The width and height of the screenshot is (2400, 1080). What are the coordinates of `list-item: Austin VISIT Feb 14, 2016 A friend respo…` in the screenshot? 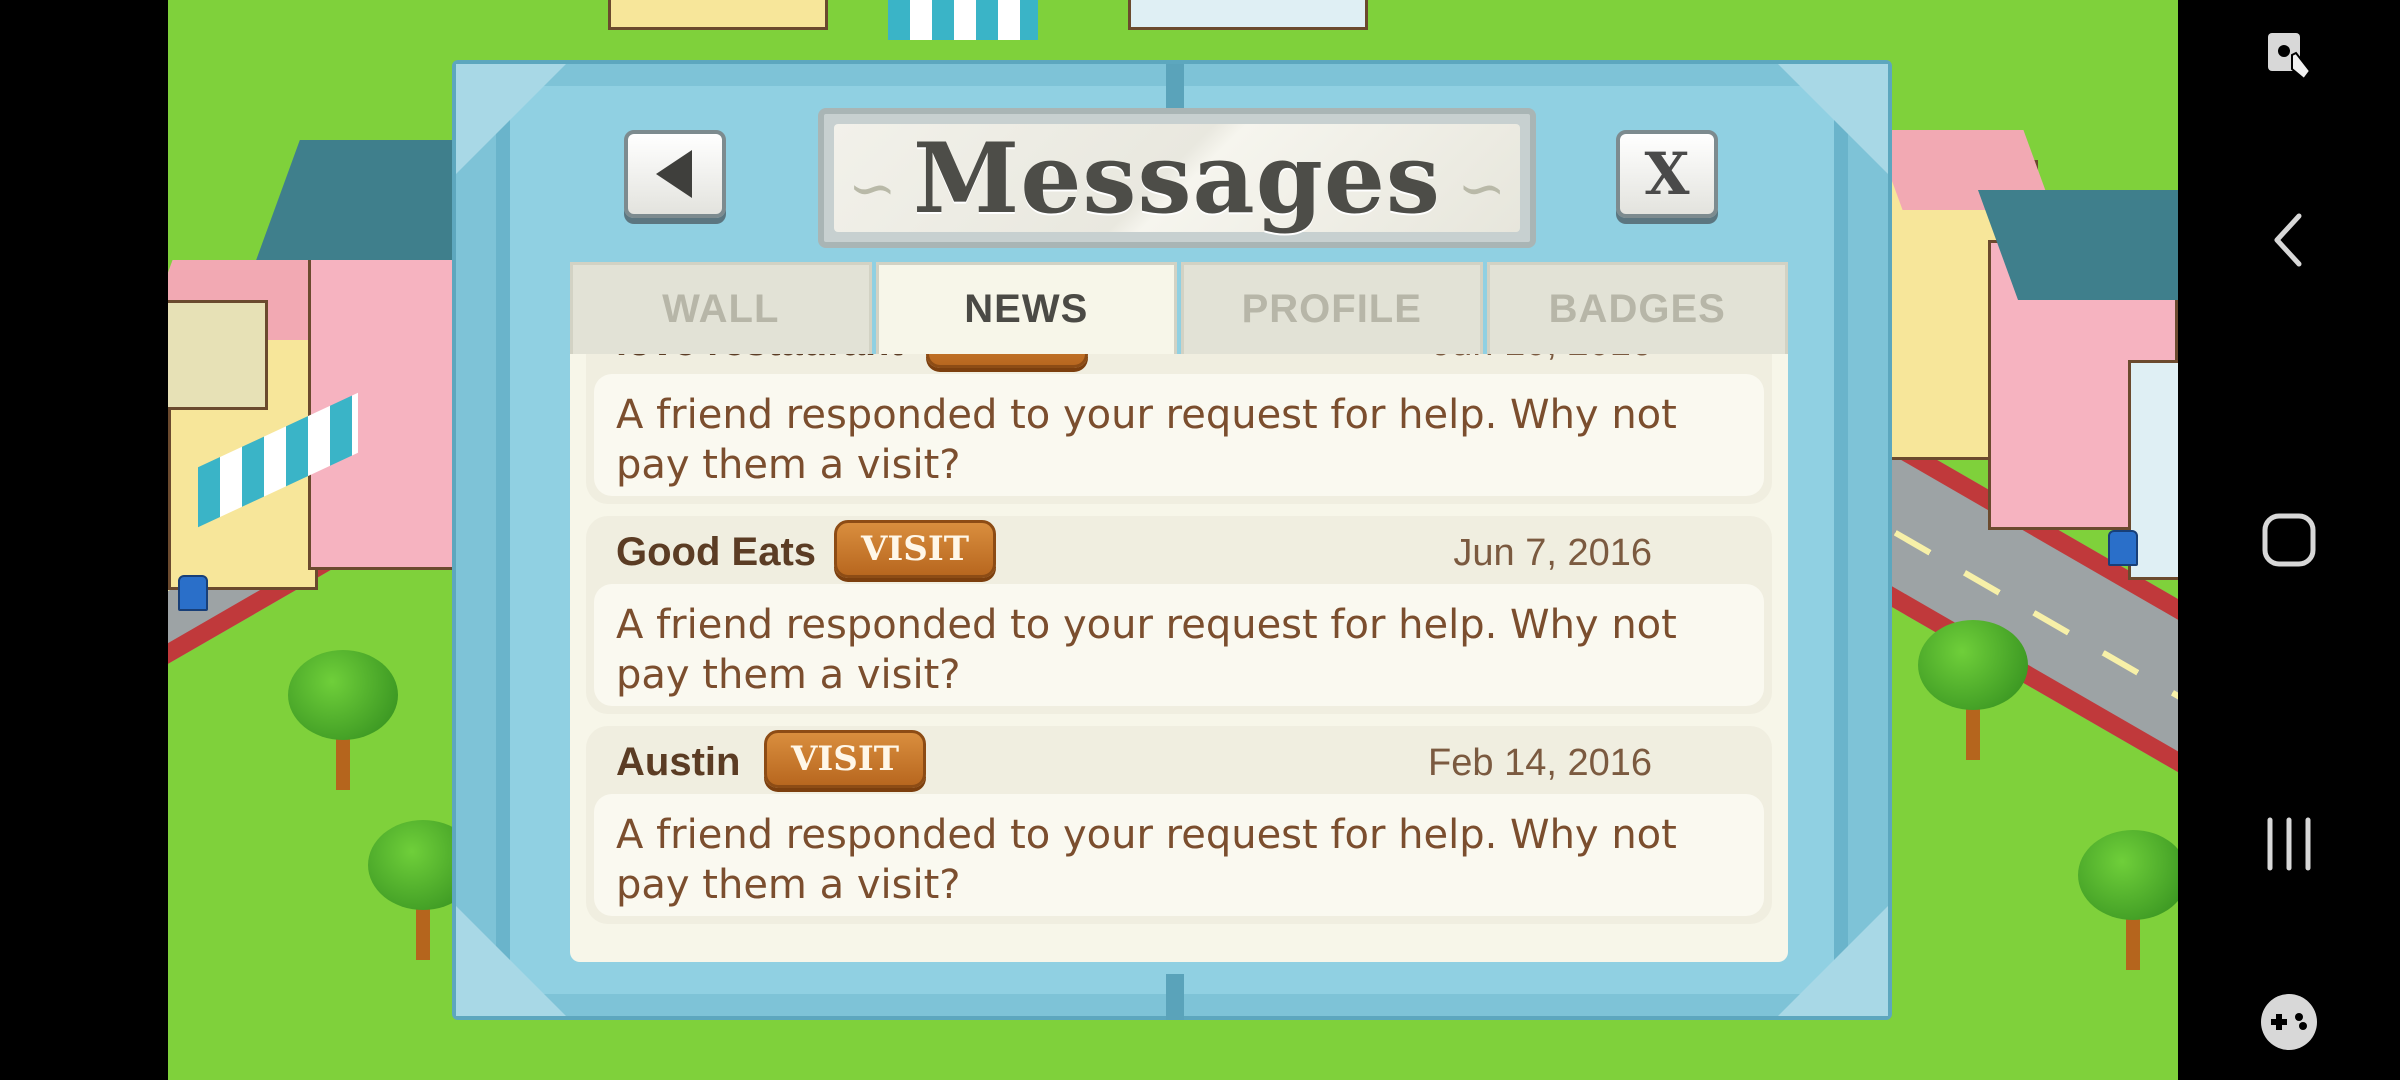 It's located at (1179, 825).